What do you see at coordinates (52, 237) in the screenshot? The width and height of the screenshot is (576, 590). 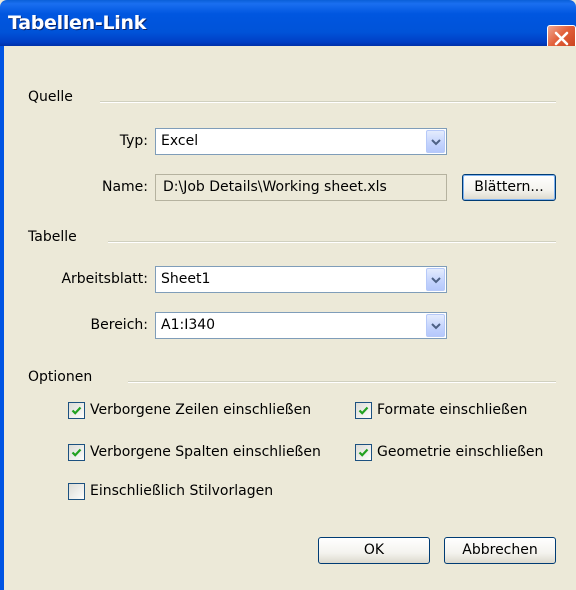 I see `group-label-table: Tabelle` at bounding box center [52, 237].